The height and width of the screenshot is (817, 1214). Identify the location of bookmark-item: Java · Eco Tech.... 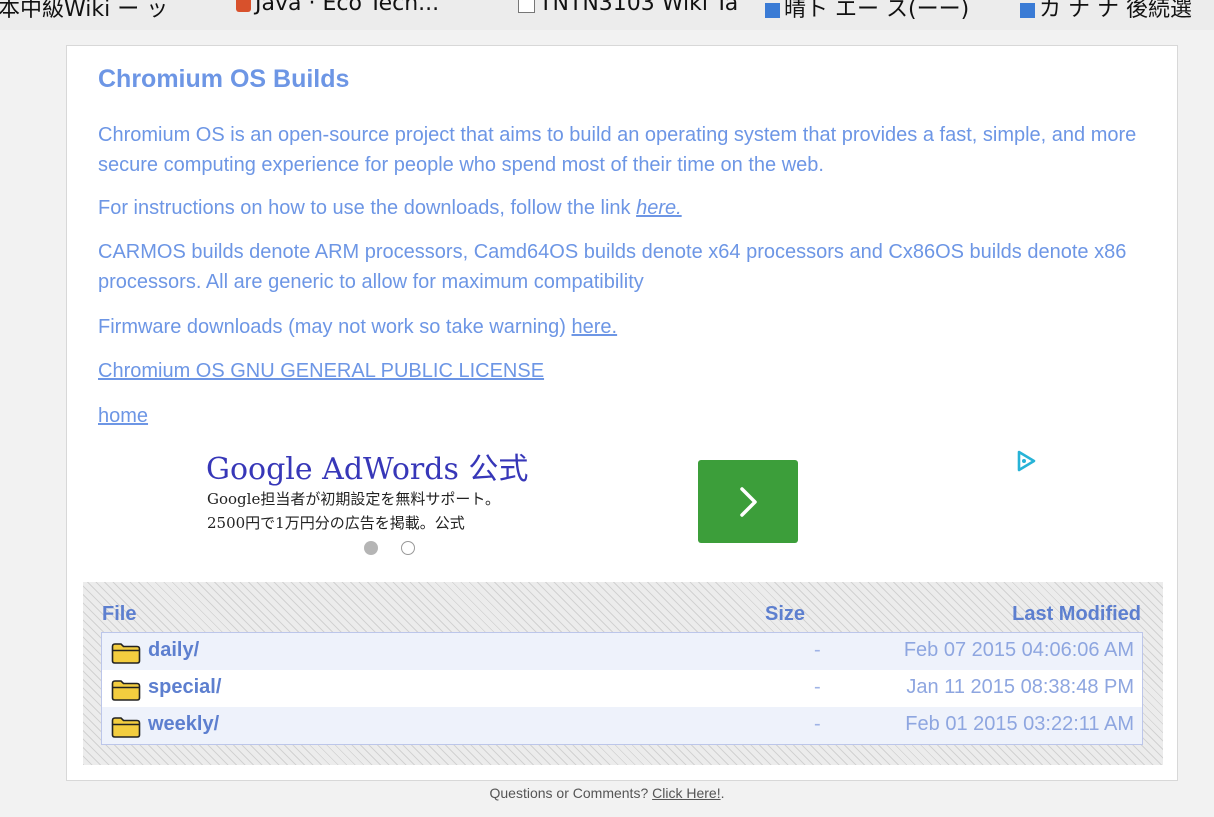
(337, 8).